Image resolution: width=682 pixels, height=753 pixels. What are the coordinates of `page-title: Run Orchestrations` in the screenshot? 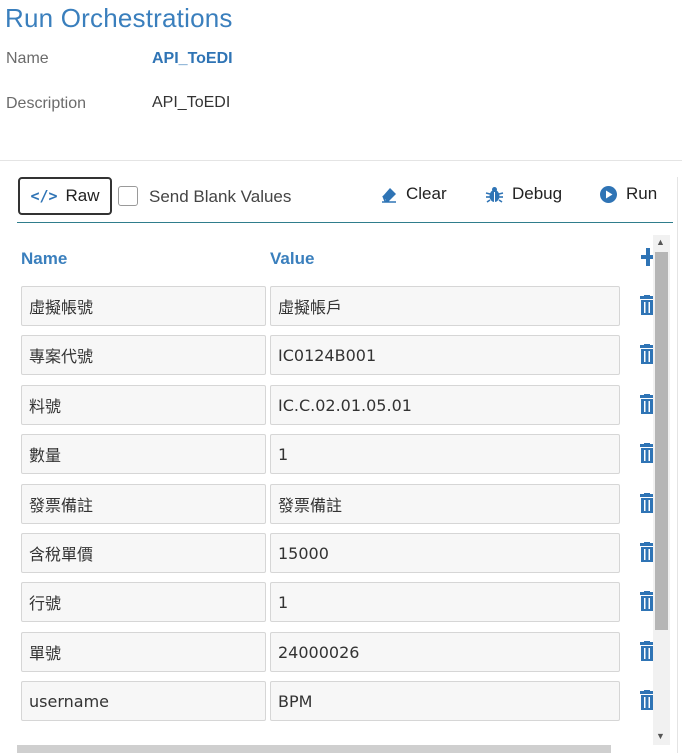 It's located at (119, 18).